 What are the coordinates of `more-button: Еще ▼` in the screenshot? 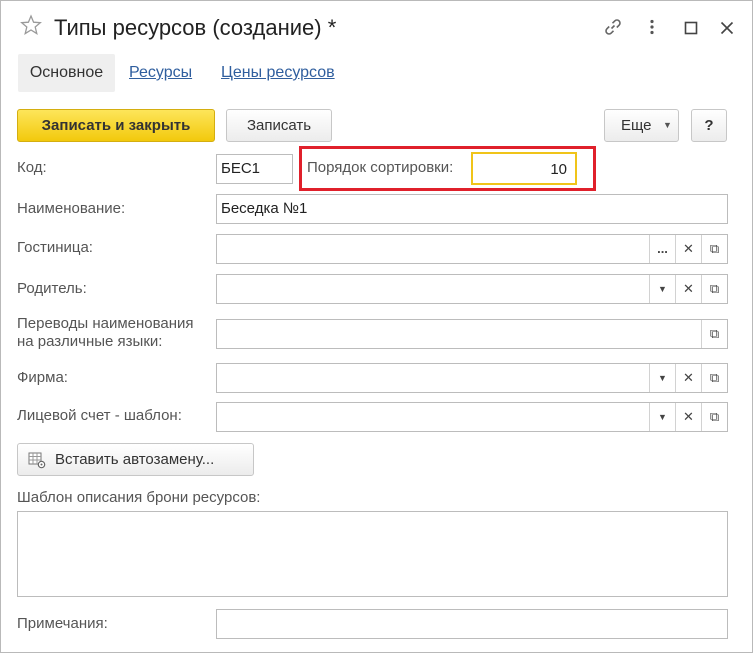 It's located at (641, 125).